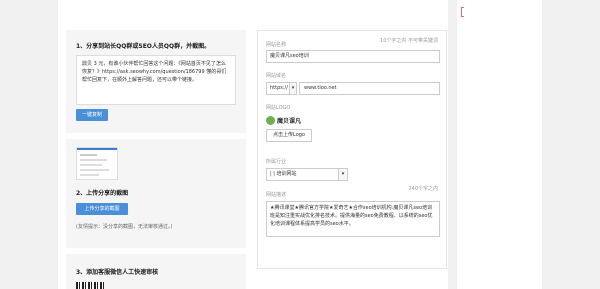  What do you see at coordinates (499, 144) in the screenshot?
I see `right-sidebar` at bounding box center [499, 144].